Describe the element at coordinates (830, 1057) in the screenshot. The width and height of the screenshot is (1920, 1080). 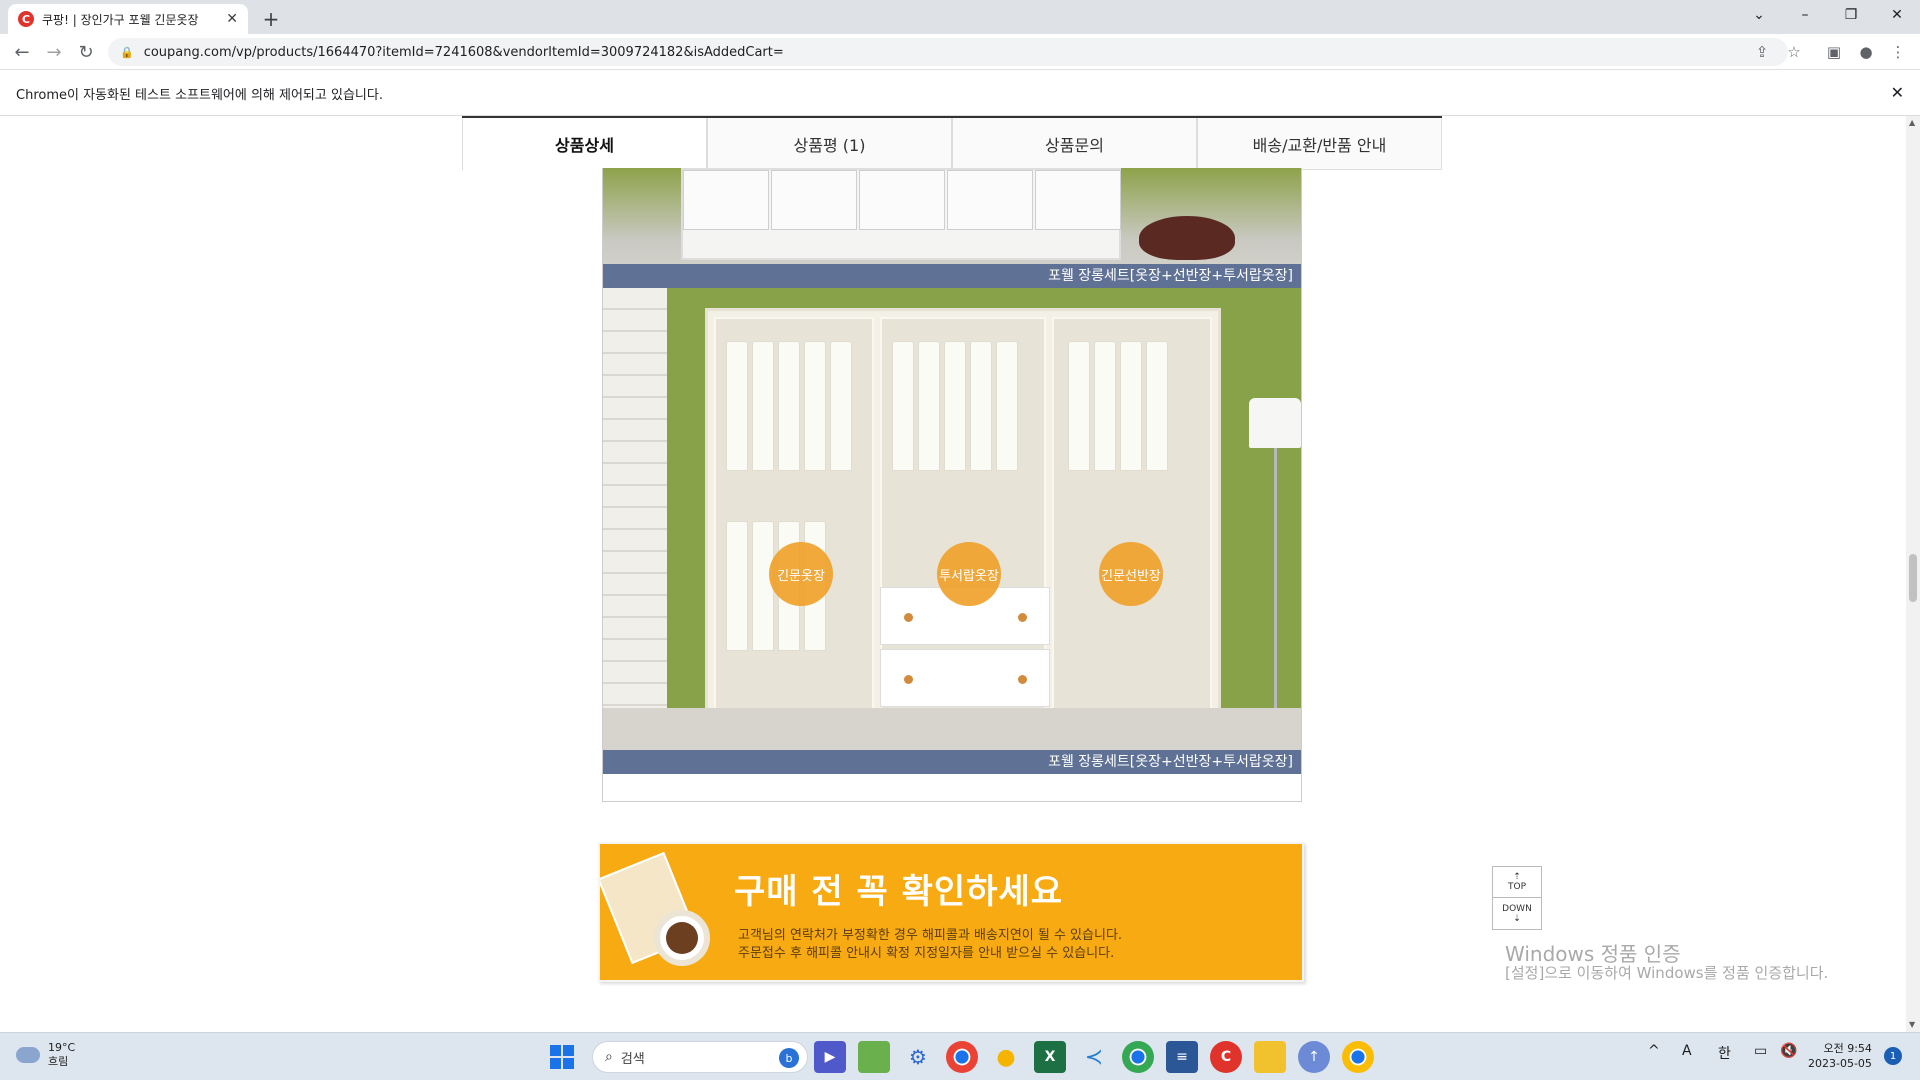
I see `teams-icon: ▶` at that location.